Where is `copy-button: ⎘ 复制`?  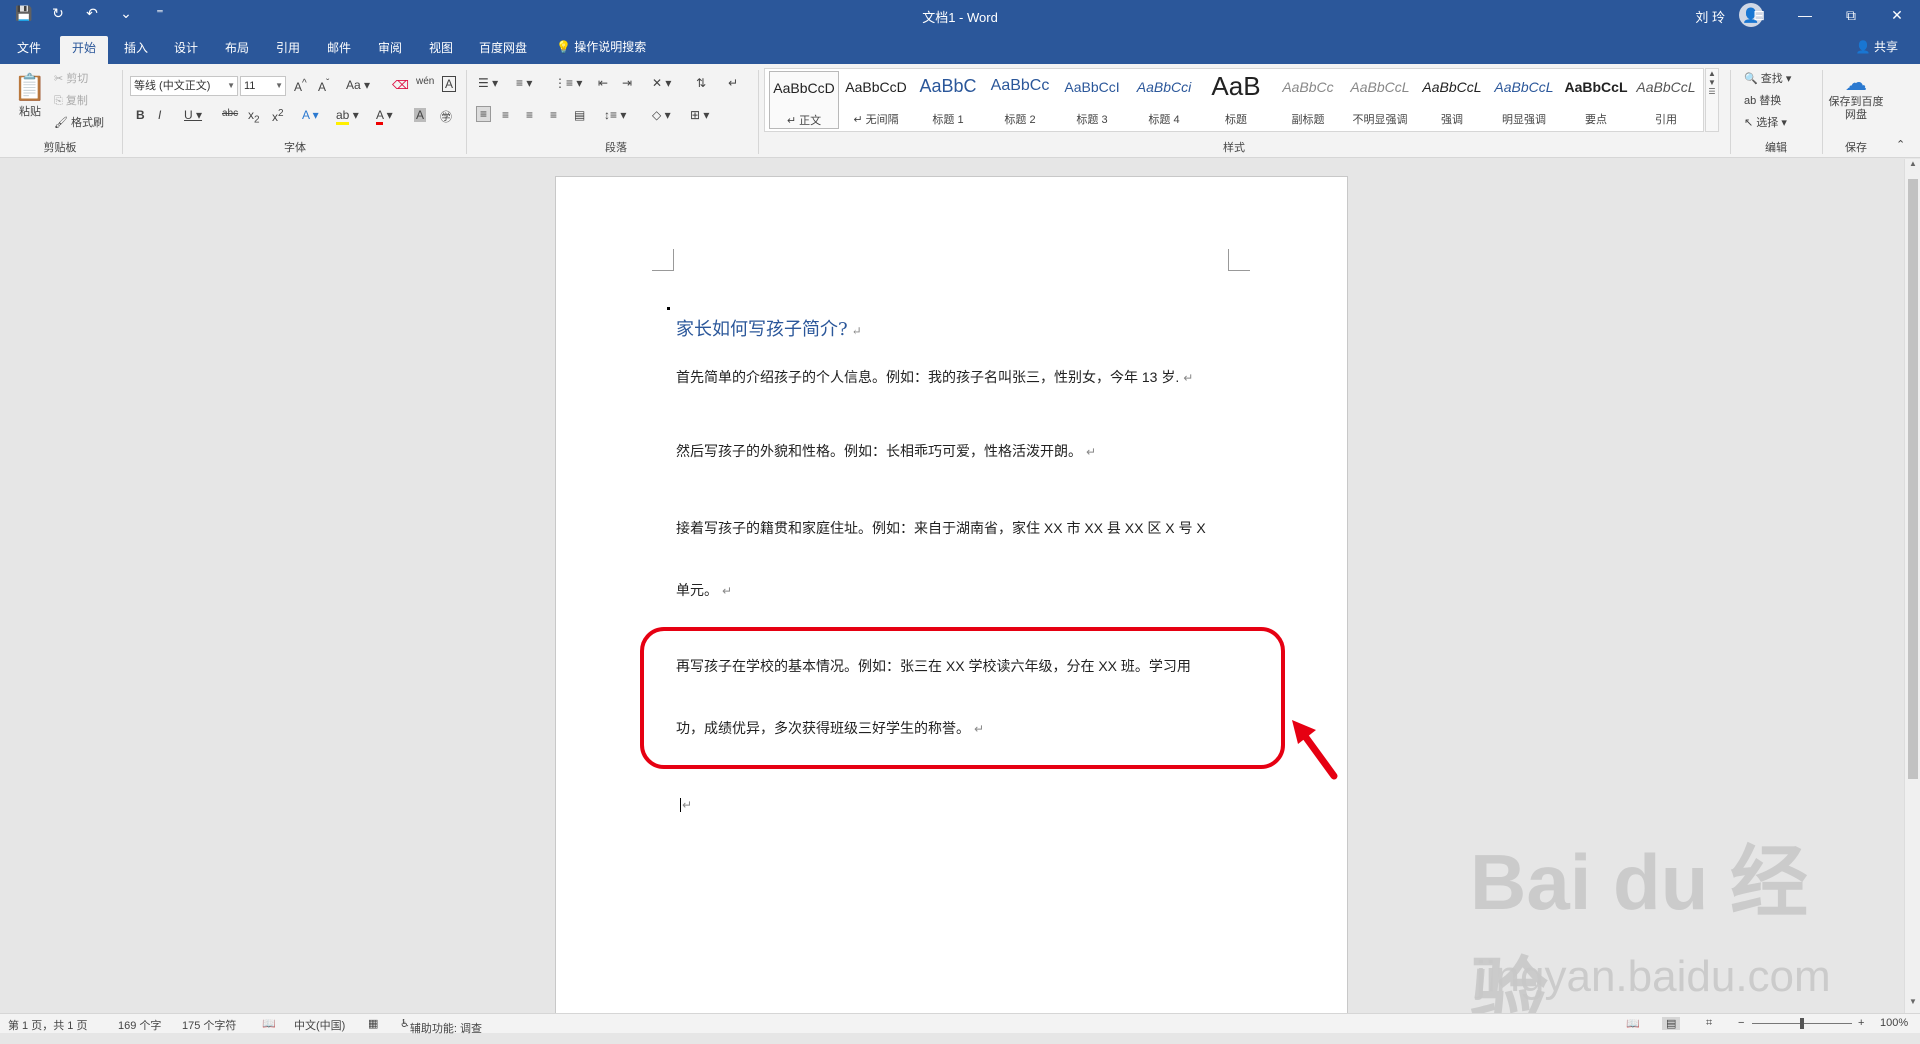
copy-button: ⎘ 复制 is located at coordinates (71, 100).